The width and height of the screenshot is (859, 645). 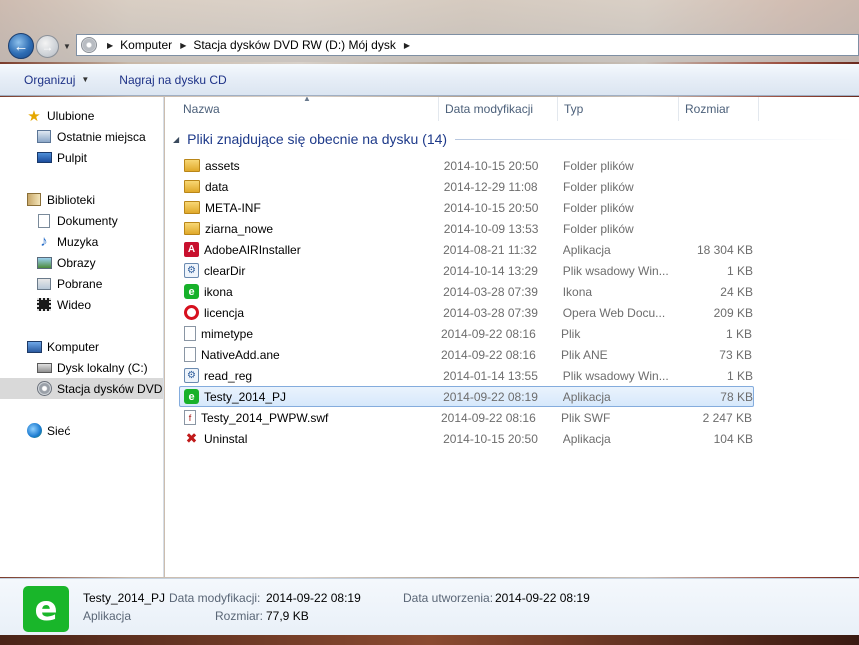 What do you see at coordinates (81, 430) in the screenshot?
I see `nav-network: Sieć` at bounding box center [81, 430].